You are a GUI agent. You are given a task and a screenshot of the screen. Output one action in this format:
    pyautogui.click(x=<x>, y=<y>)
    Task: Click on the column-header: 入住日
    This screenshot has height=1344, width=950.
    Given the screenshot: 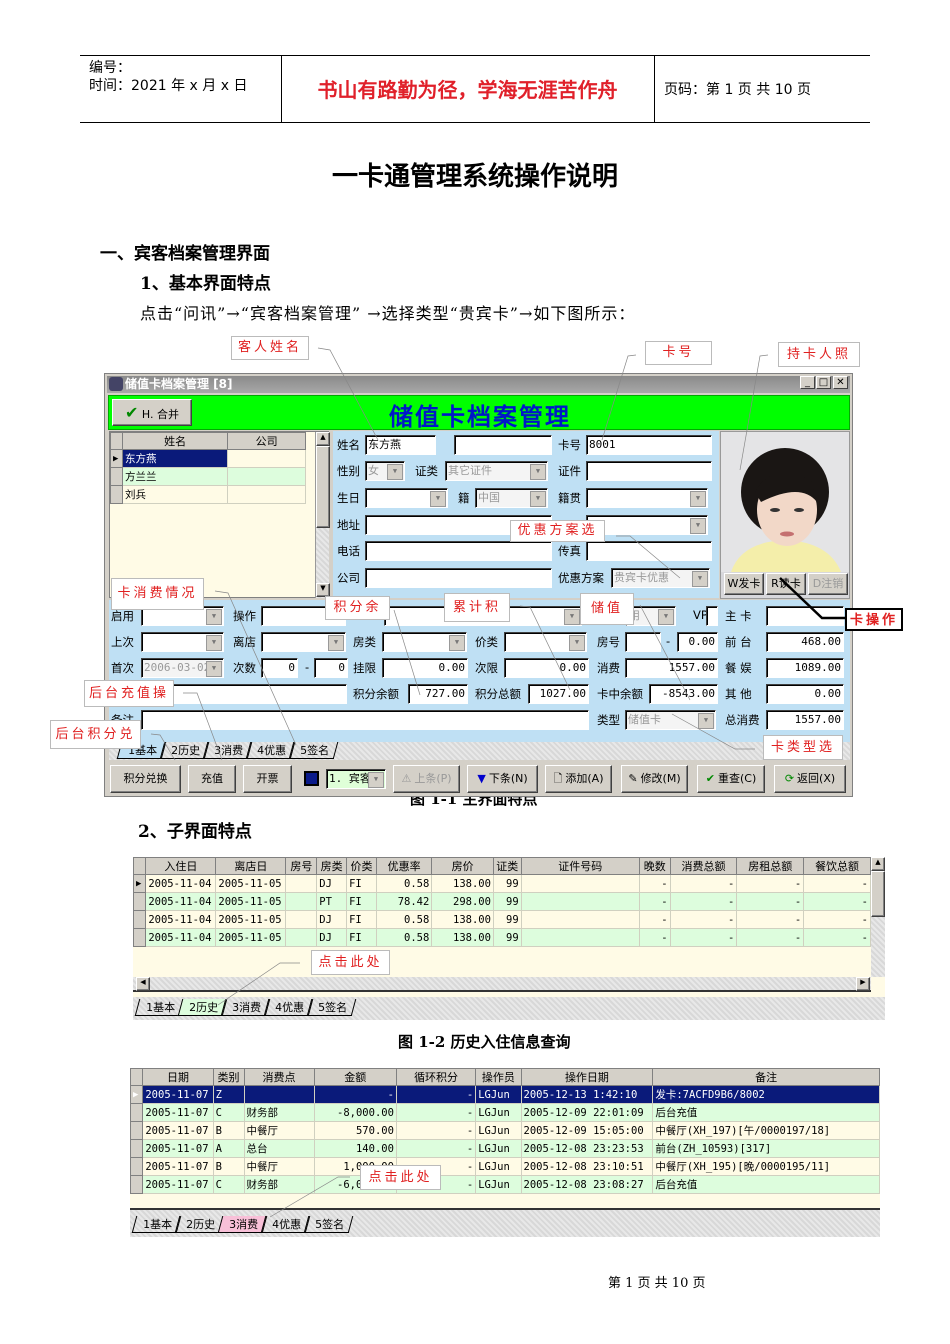 What is the action you would take?
    pyautogui.click(x=181, y=866)
    